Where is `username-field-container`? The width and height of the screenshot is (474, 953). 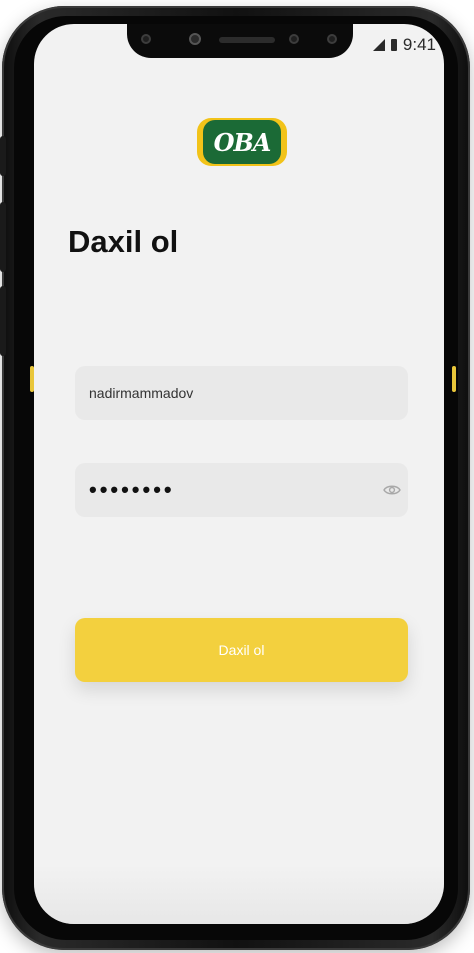
username-field-container is located at coordinates (241, 393).